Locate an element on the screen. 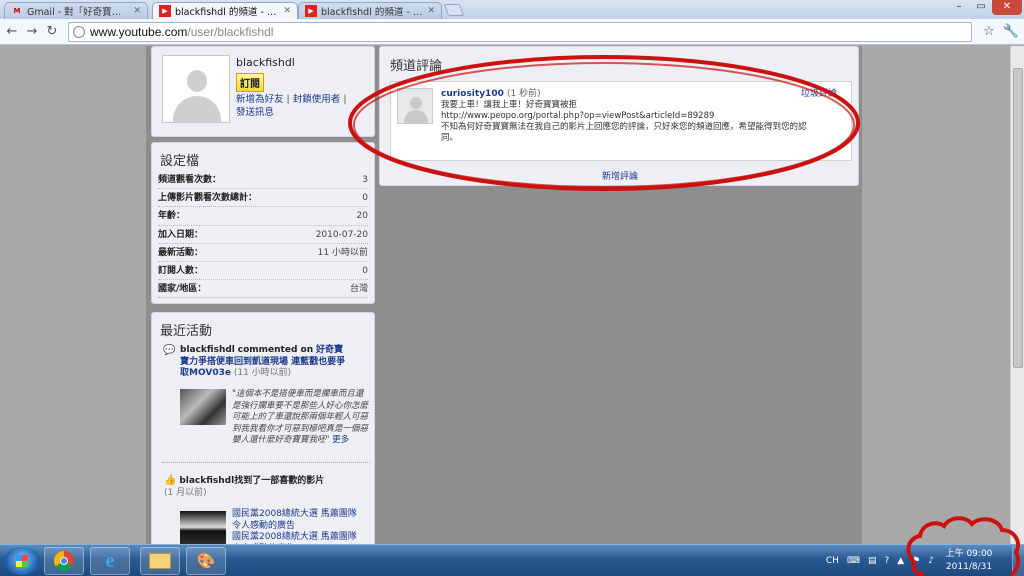 This screenshot has height=576, width=1024. stat-row: 加入日期： 2010-07-20 is located at coordinates (263, 235).